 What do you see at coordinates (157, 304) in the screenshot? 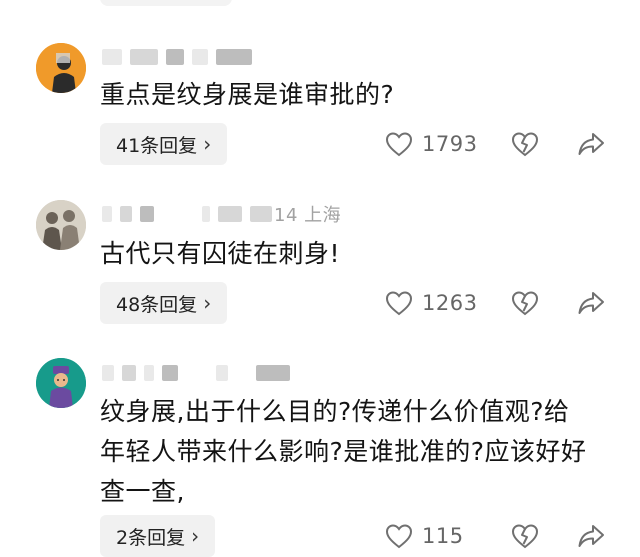
I see `reply-count-label: 48条回复` at bounding box center [157, 304].